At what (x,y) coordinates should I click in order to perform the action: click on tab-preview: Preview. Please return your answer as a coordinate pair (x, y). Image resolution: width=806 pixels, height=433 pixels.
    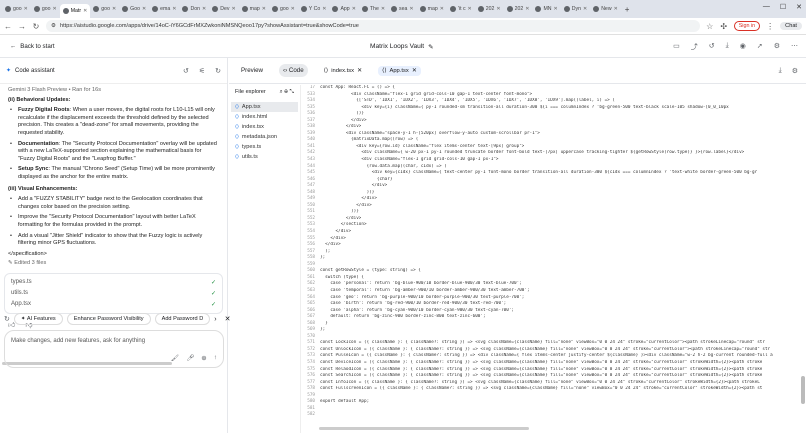
    Looking at the image, I should click on (252, 70).